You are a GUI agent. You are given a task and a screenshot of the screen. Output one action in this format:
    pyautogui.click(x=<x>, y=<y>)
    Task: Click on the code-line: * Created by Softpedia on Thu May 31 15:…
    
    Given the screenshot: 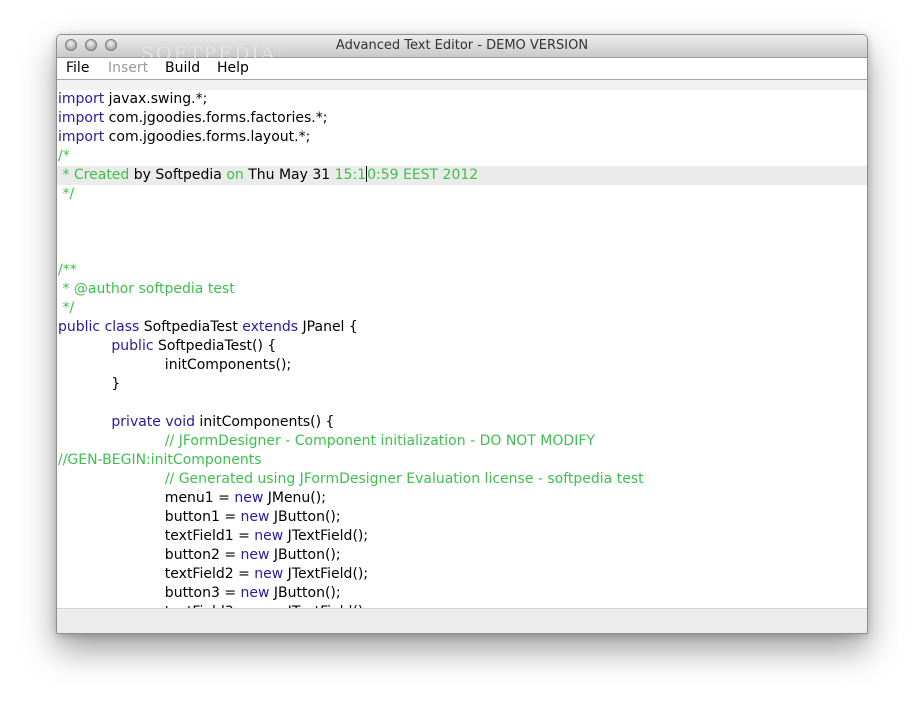 What is the action you would take?
    pyautogui.click(x=351, y=175)
    